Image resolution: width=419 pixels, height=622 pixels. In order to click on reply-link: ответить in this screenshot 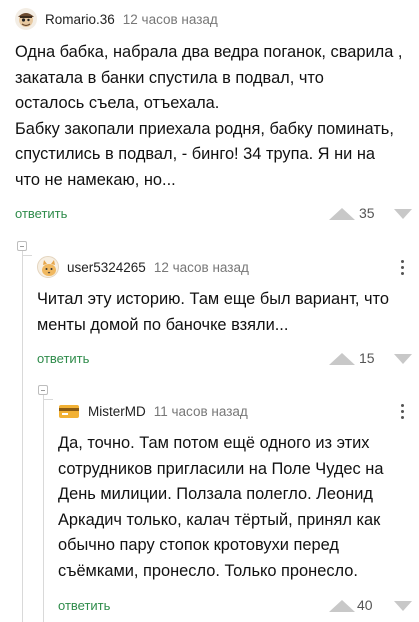, I will do `click(84, 605)`.